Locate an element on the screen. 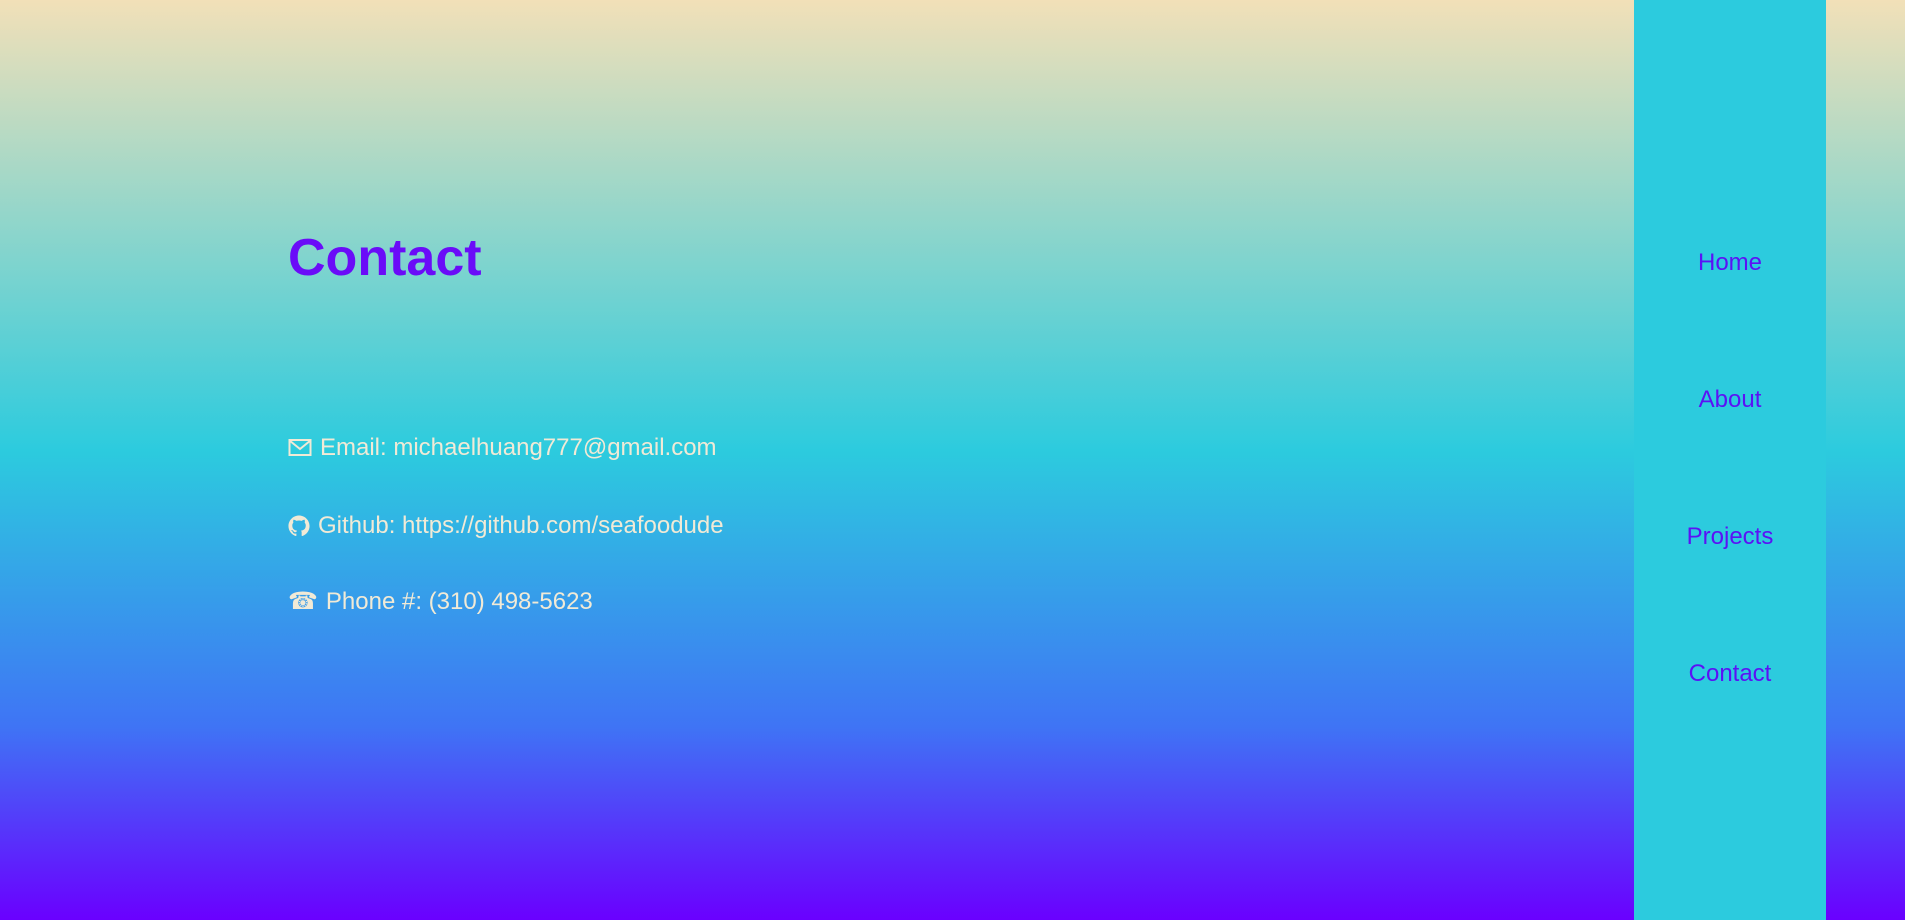  nav-item-projects: Projects is located at coordinates (1730, 537).